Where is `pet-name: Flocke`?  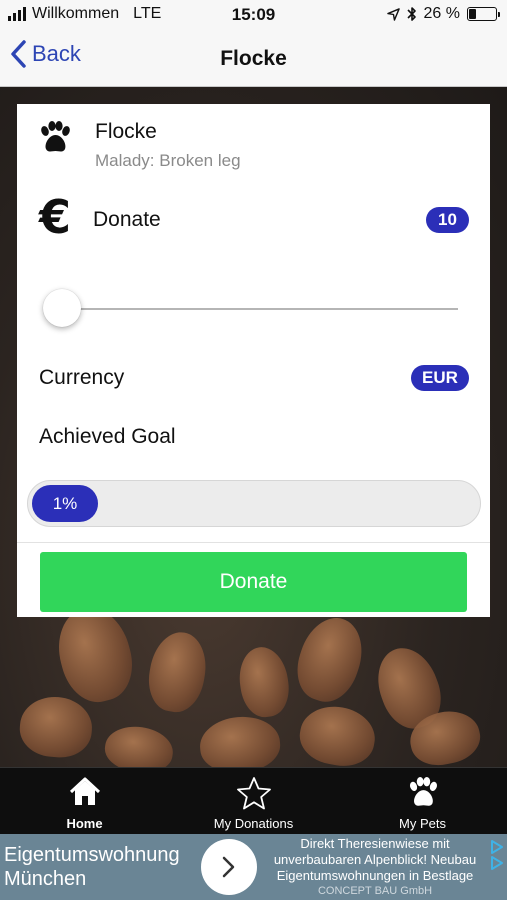 pet-name: Flocke is located at coordinates (126, 131).